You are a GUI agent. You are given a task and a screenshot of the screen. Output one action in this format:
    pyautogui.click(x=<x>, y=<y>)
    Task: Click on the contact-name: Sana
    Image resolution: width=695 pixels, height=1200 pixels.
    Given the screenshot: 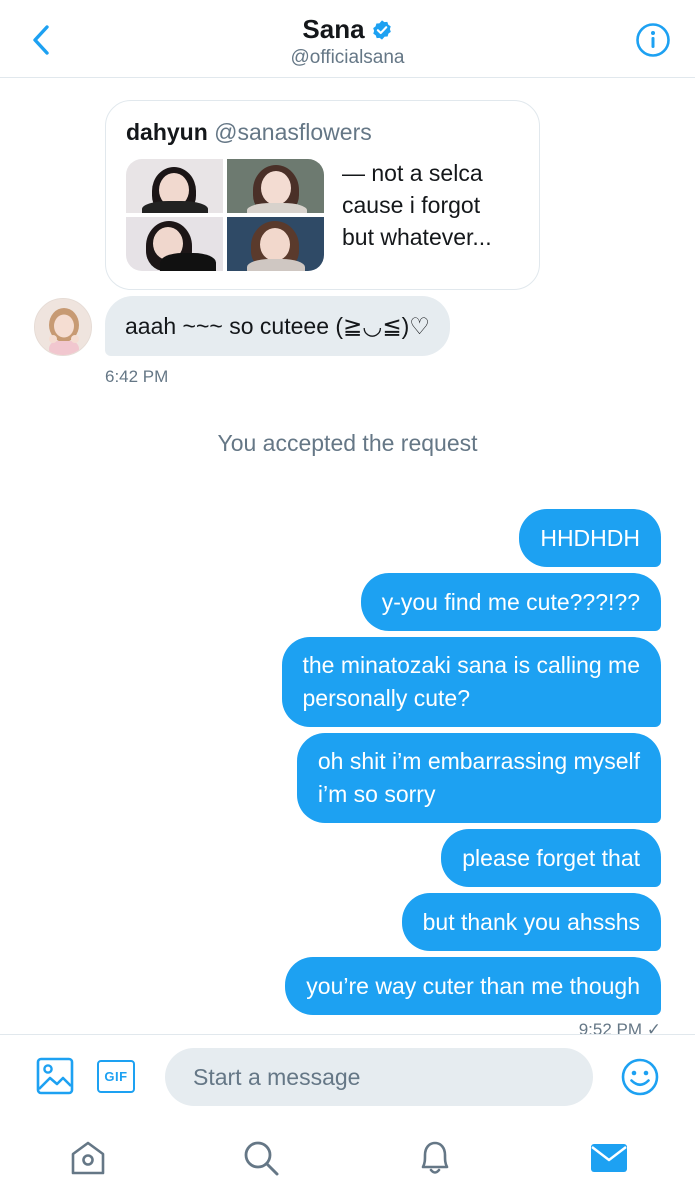 What is the action you would take?
    pyautogui.click(x=333, y=29)
    